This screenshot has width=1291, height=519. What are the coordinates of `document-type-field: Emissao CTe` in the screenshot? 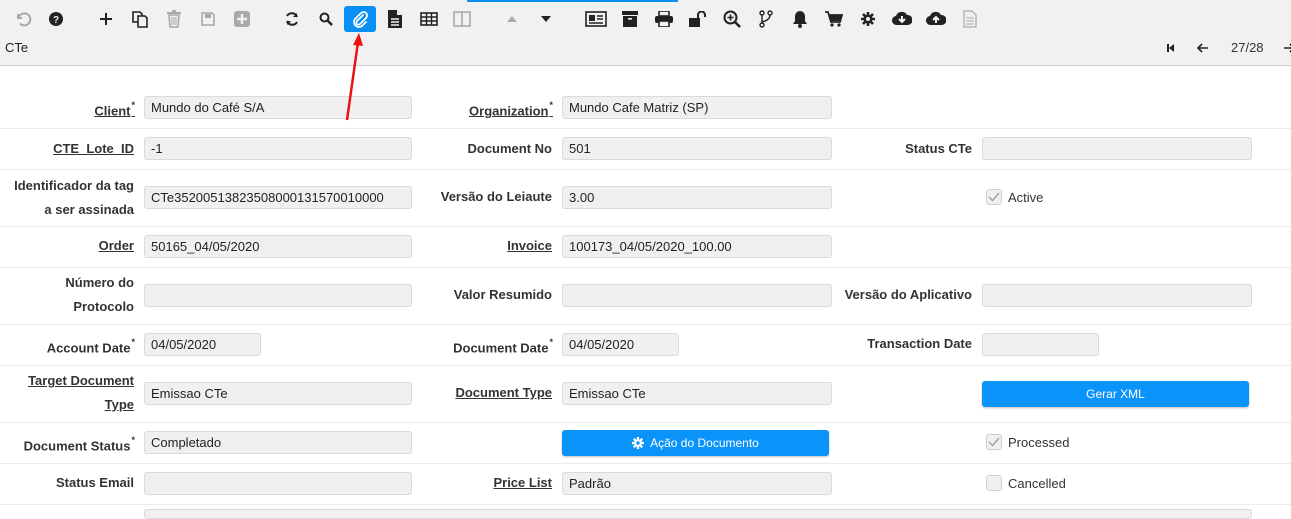 It's located at (697, 393).